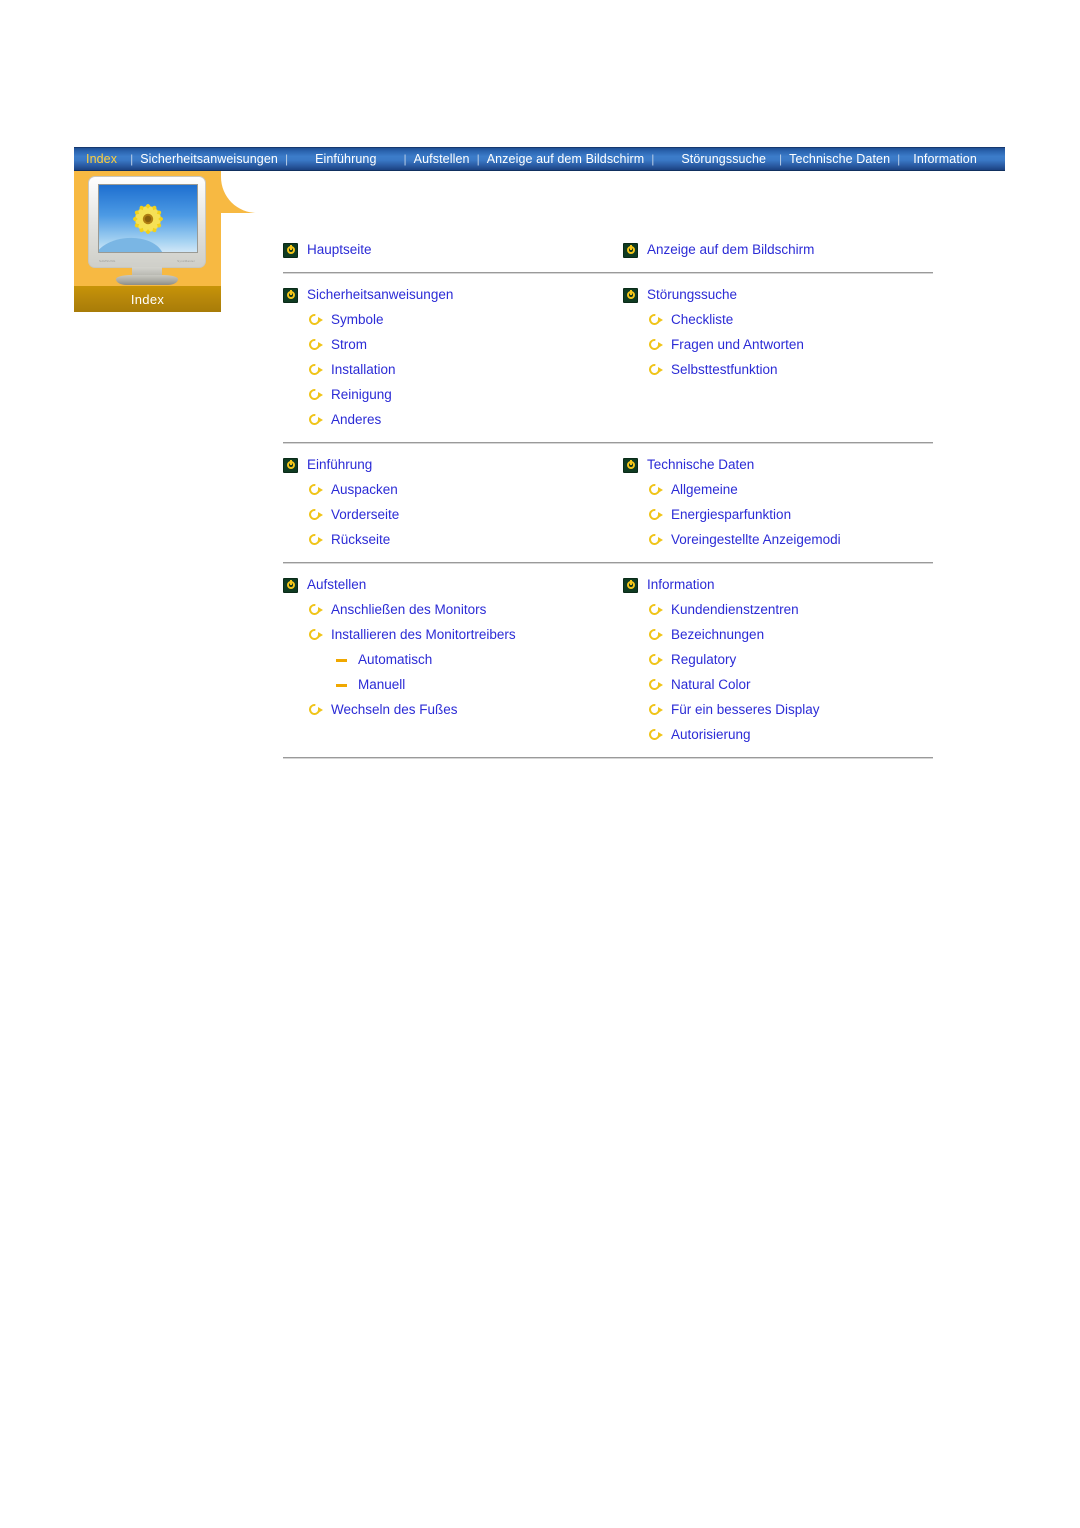 The width and height of the screenshot is (1080, 1528). What do you see at coordinates (408, 610) in the screenshot?
I see `link-label: Anschließen des Monitors` at bounding box center [408, 610].